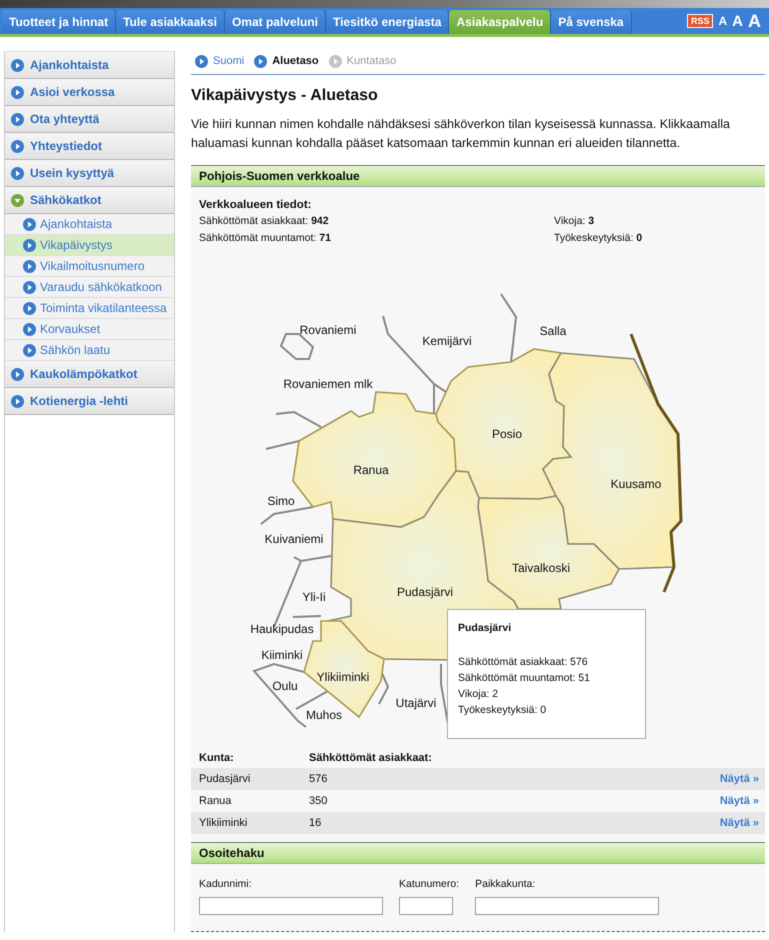  What do you see at coordinates (700, 21) in the screenshot?
I see `rss-badge: RSS` at bounding box center [700, 21].